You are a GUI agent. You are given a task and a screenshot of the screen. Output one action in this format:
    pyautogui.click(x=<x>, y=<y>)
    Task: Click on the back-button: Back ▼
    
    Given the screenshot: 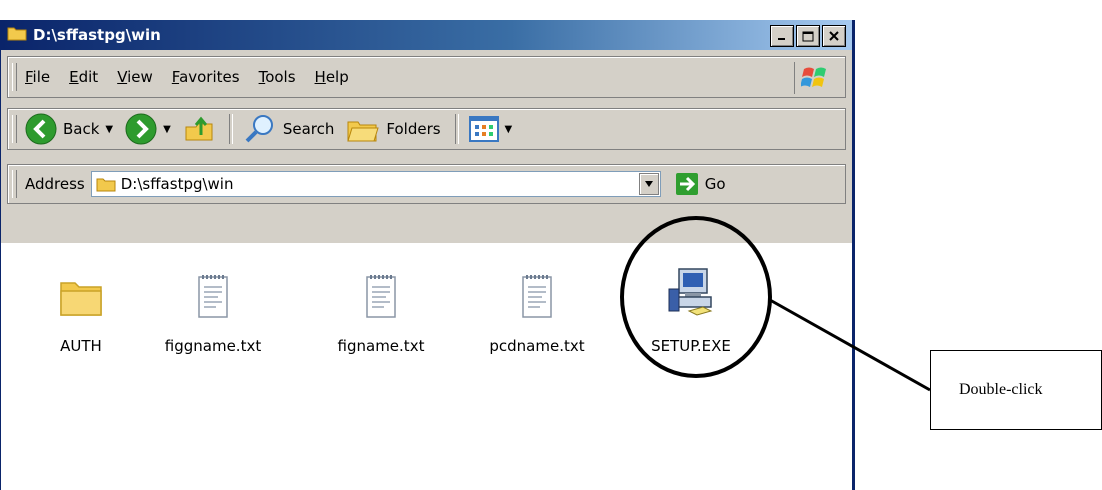 What is the action you would take?
    pyautogui.click(x=69, y=129)
    